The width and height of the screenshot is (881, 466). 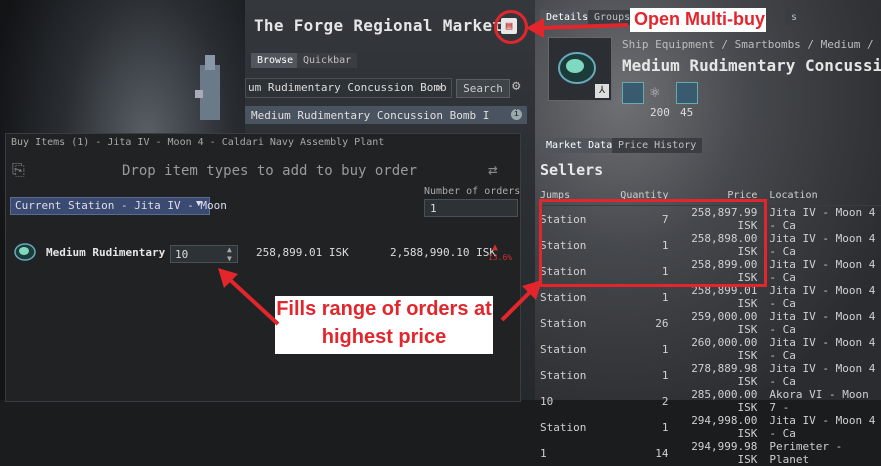 I want to click on seller-price: 258,899.01 ISK, so click(x=724, y=297).